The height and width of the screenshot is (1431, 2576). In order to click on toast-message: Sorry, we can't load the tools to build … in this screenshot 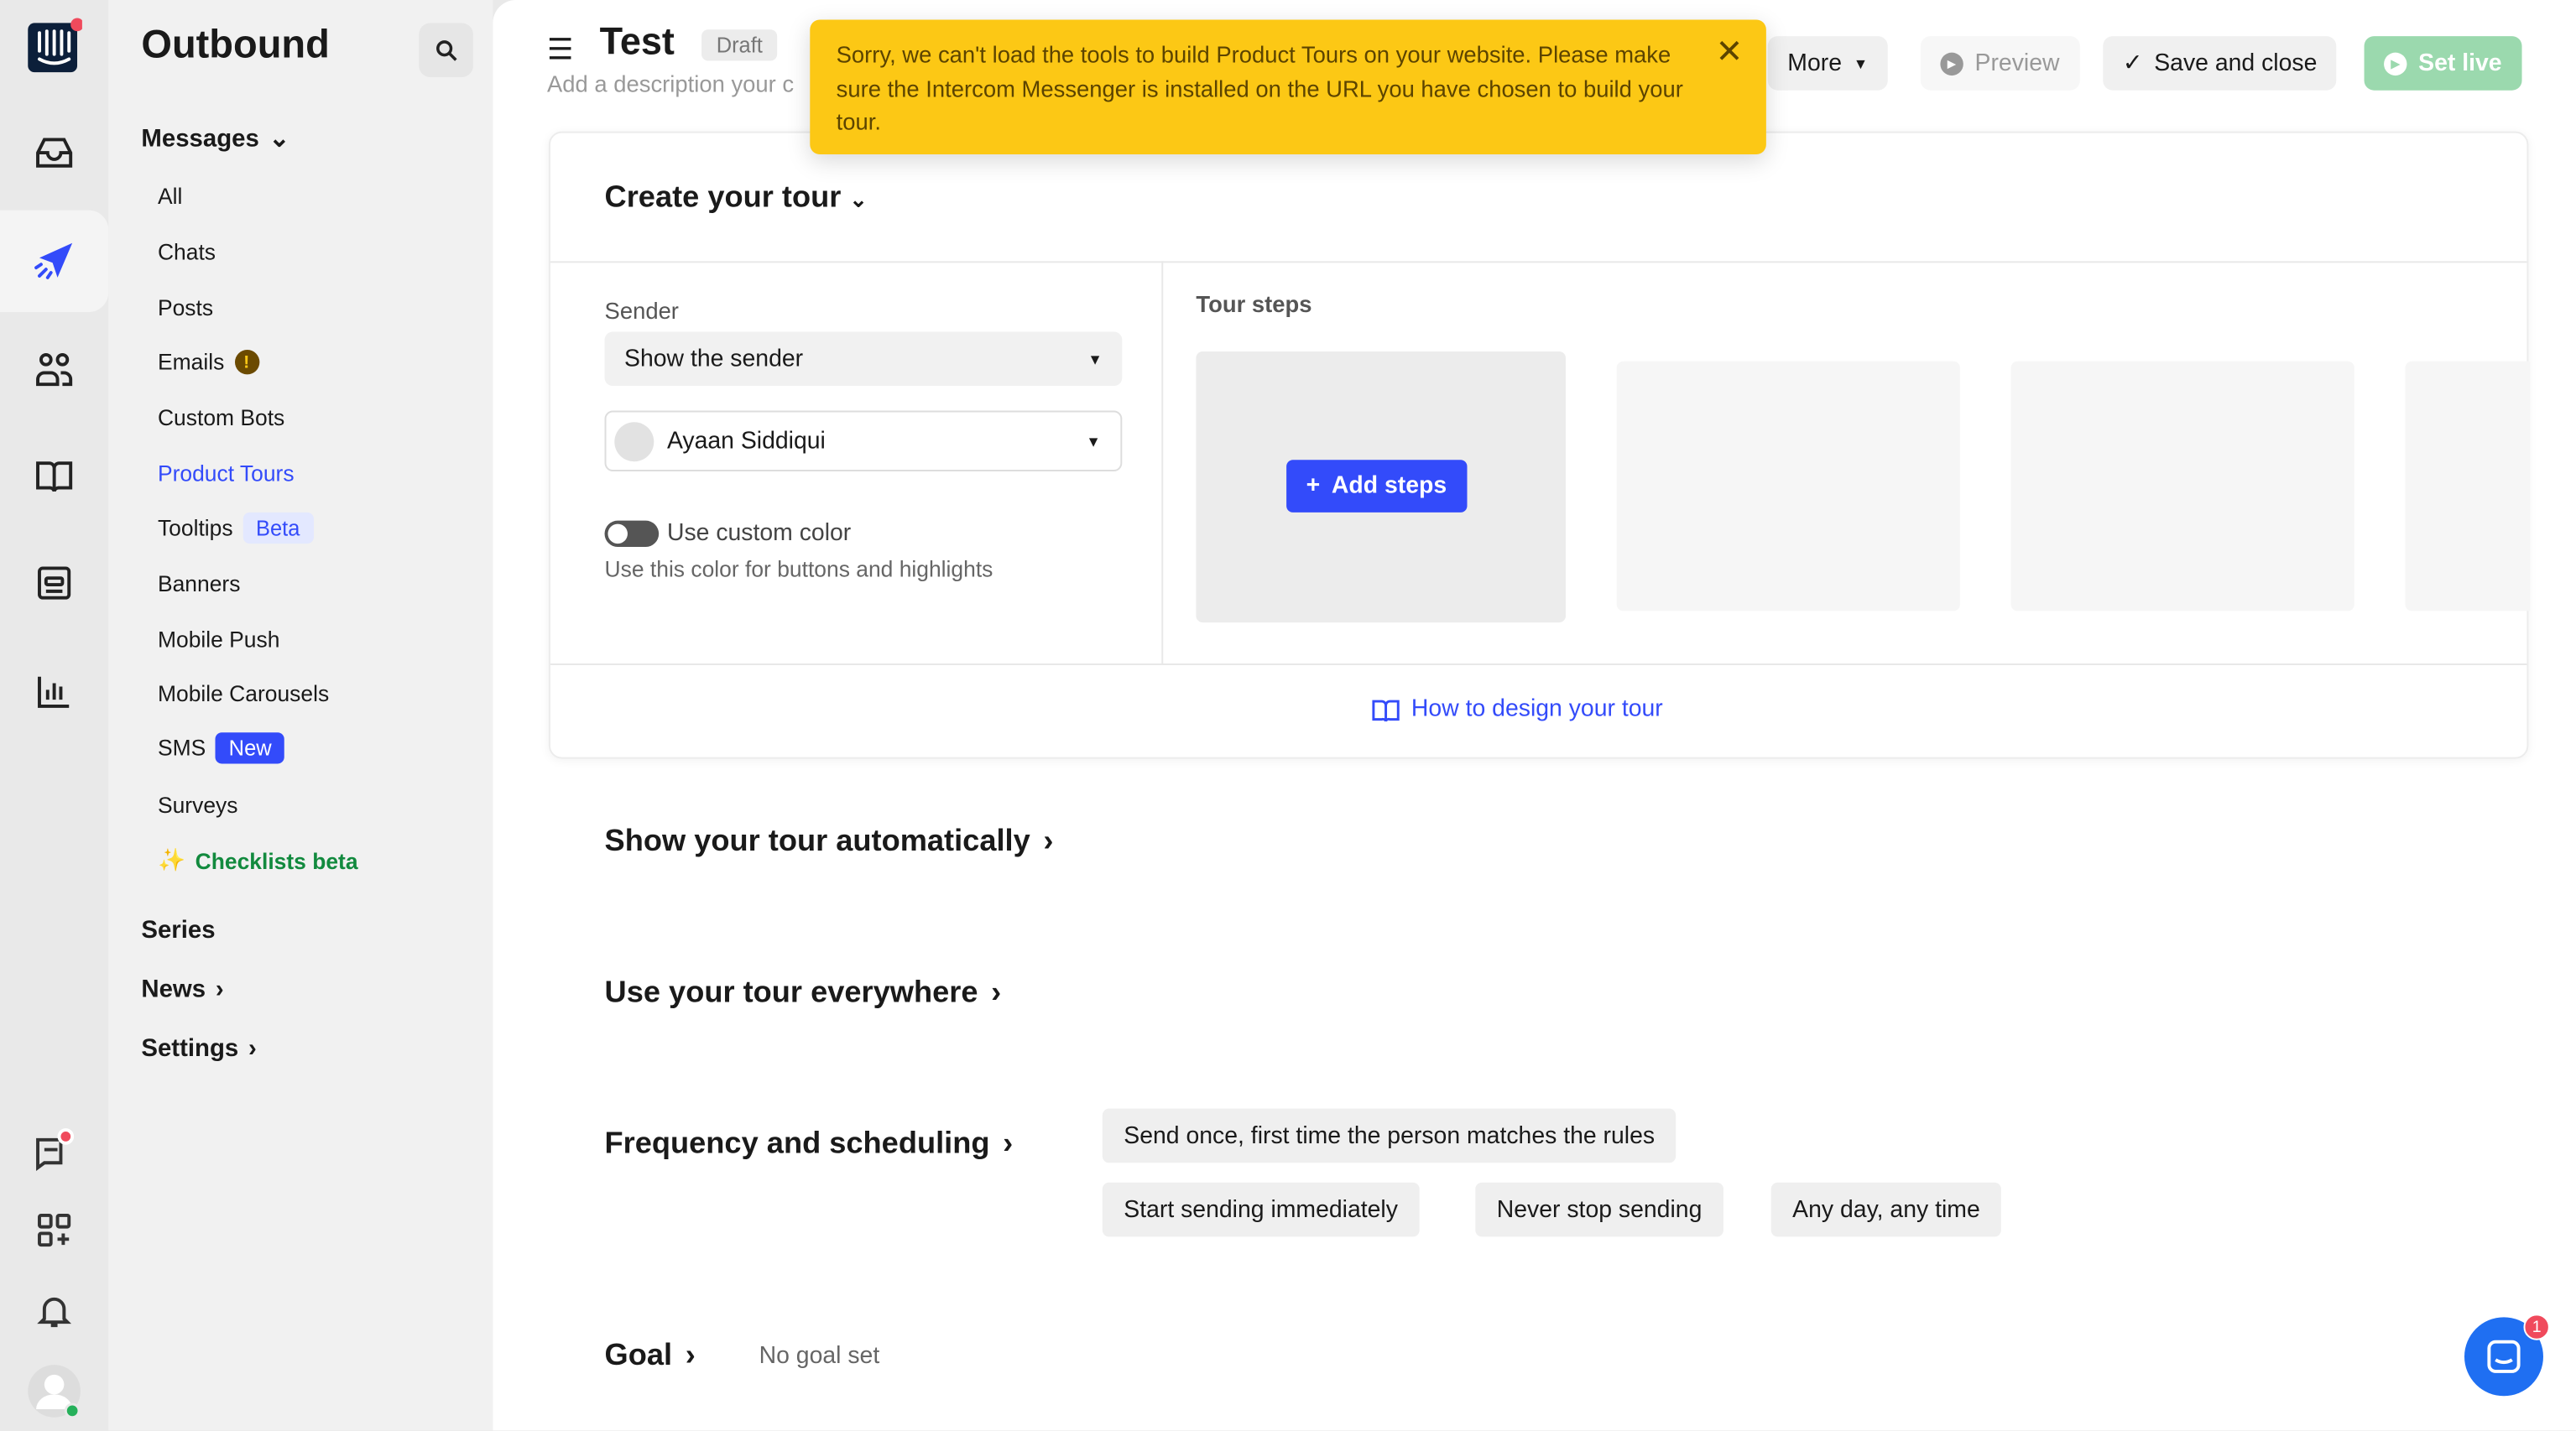, I will do `click(1259, 87)`.